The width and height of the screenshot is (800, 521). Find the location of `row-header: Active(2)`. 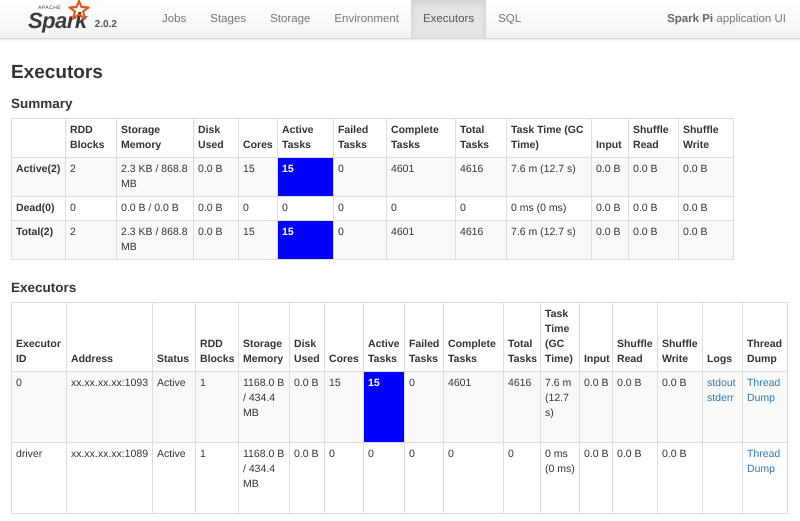

row-header: Active(2) is located at coordinates (39, 177).